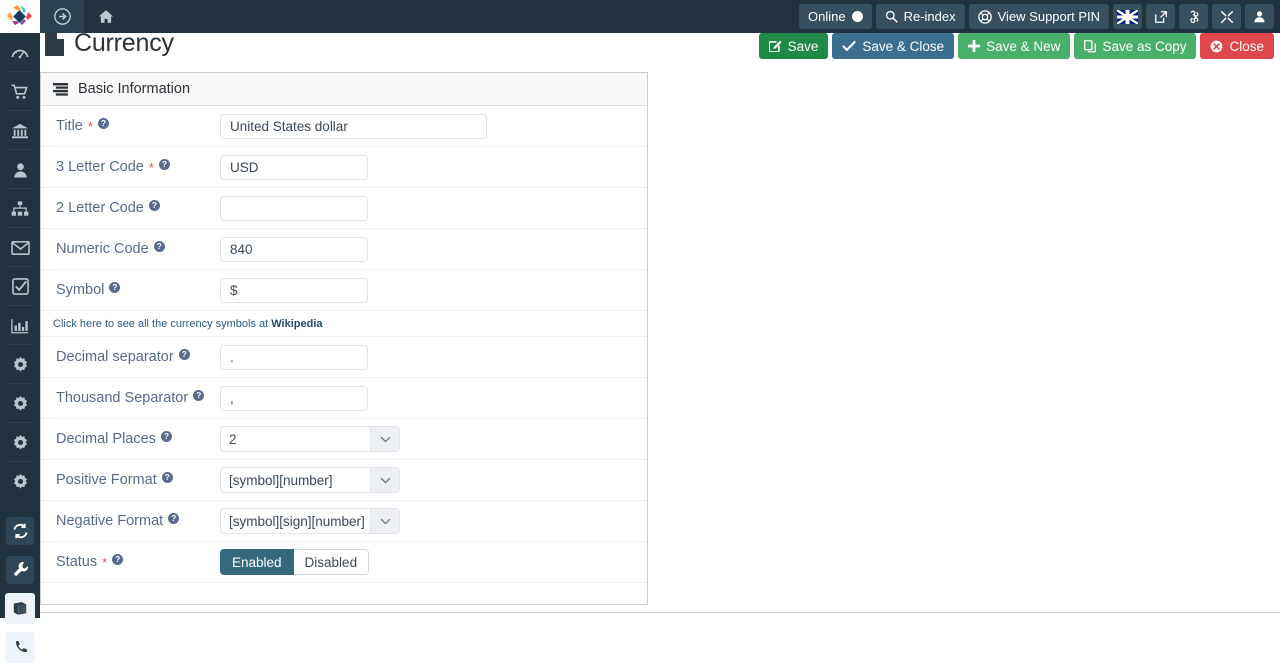 Image resolution: width=1280 pixels, height=667 pixels. What do you see at coordinates (257, 562) in the screenshot?
I see `status-enabled-button: Enabled` at bounding box center [257, 562].